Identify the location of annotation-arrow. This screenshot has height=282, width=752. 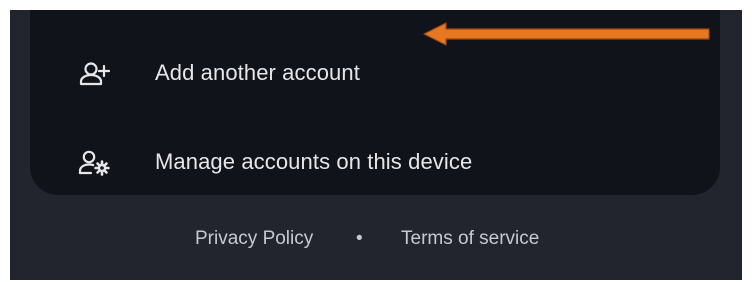
(566, 34).